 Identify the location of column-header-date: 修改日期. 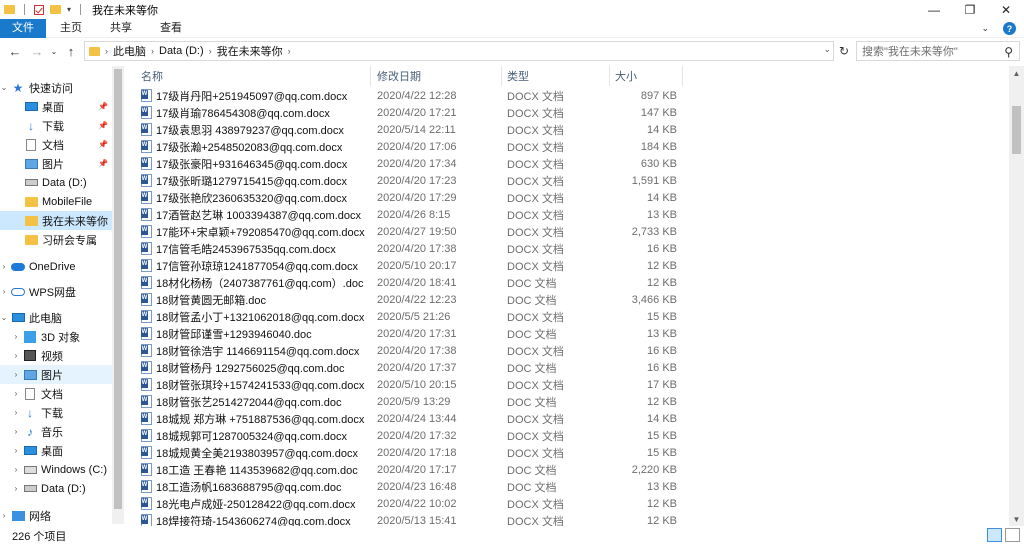
(399, 76).